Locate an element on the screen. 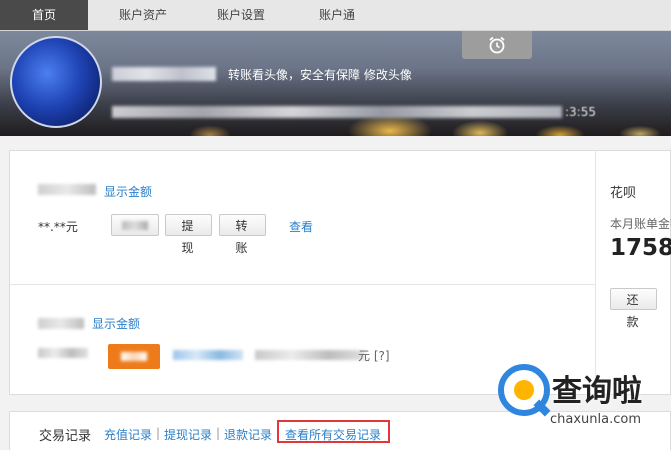 Image resolution: width=671 pixels, height=450 pixels. show-yuebao-amount-link: 显示金额 is located at coordinates (116, 323).